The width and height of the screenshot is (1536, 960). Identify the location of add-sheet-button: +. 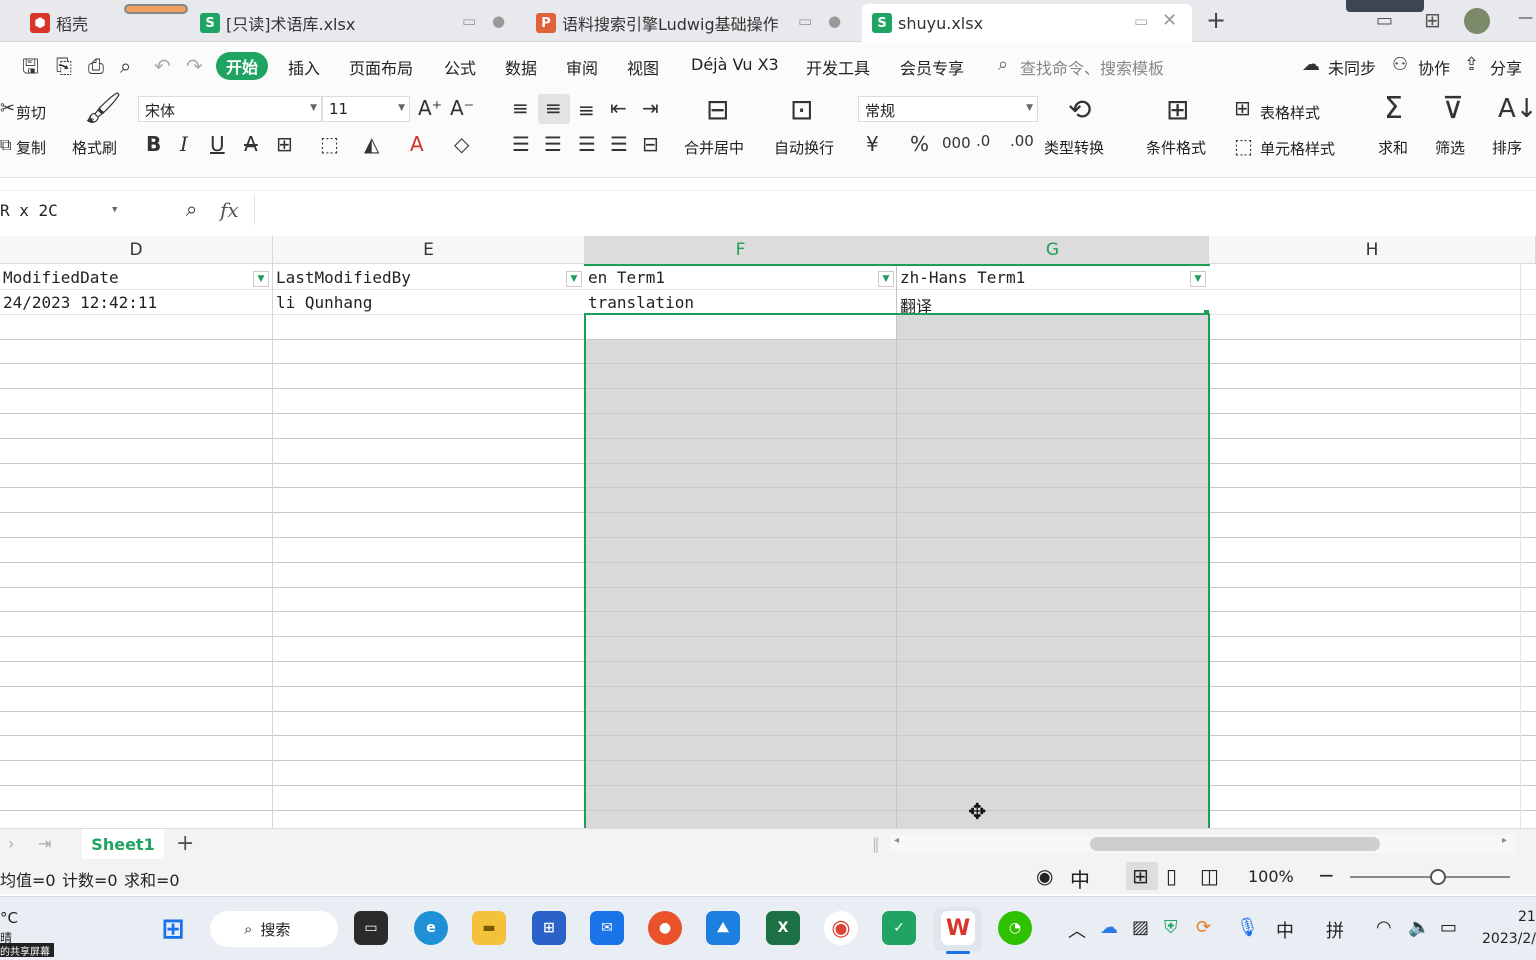
(185, 843).